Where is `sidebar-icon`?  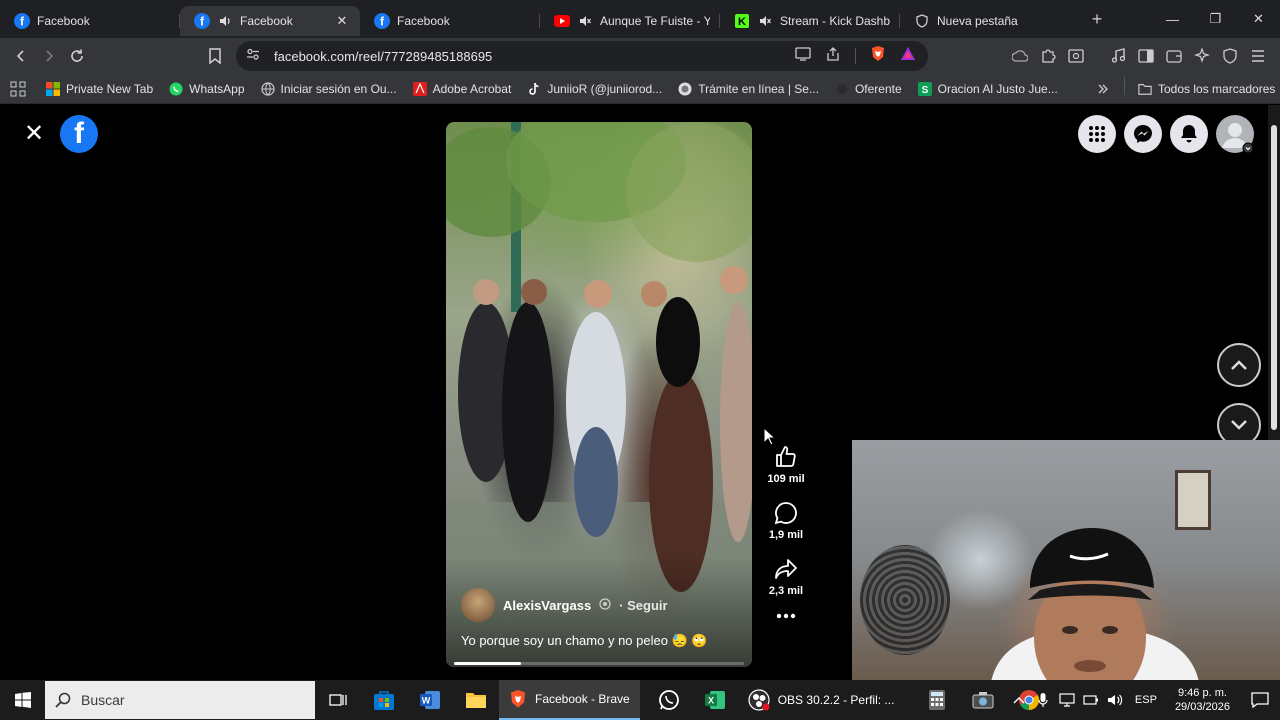 sidebar-icon is located at coordinates (1146, 56).